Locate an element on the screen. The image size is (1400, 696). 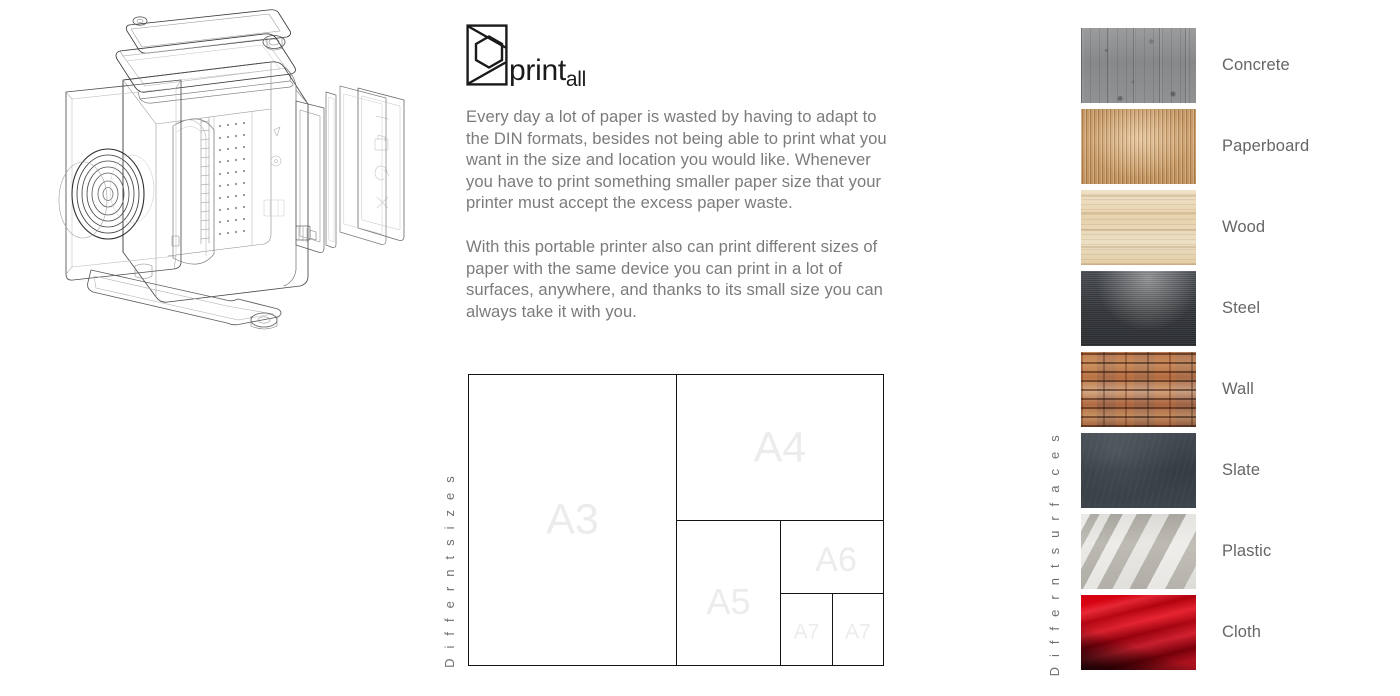
exploded-printer-line-drawing is located at coordinates (231, 169).